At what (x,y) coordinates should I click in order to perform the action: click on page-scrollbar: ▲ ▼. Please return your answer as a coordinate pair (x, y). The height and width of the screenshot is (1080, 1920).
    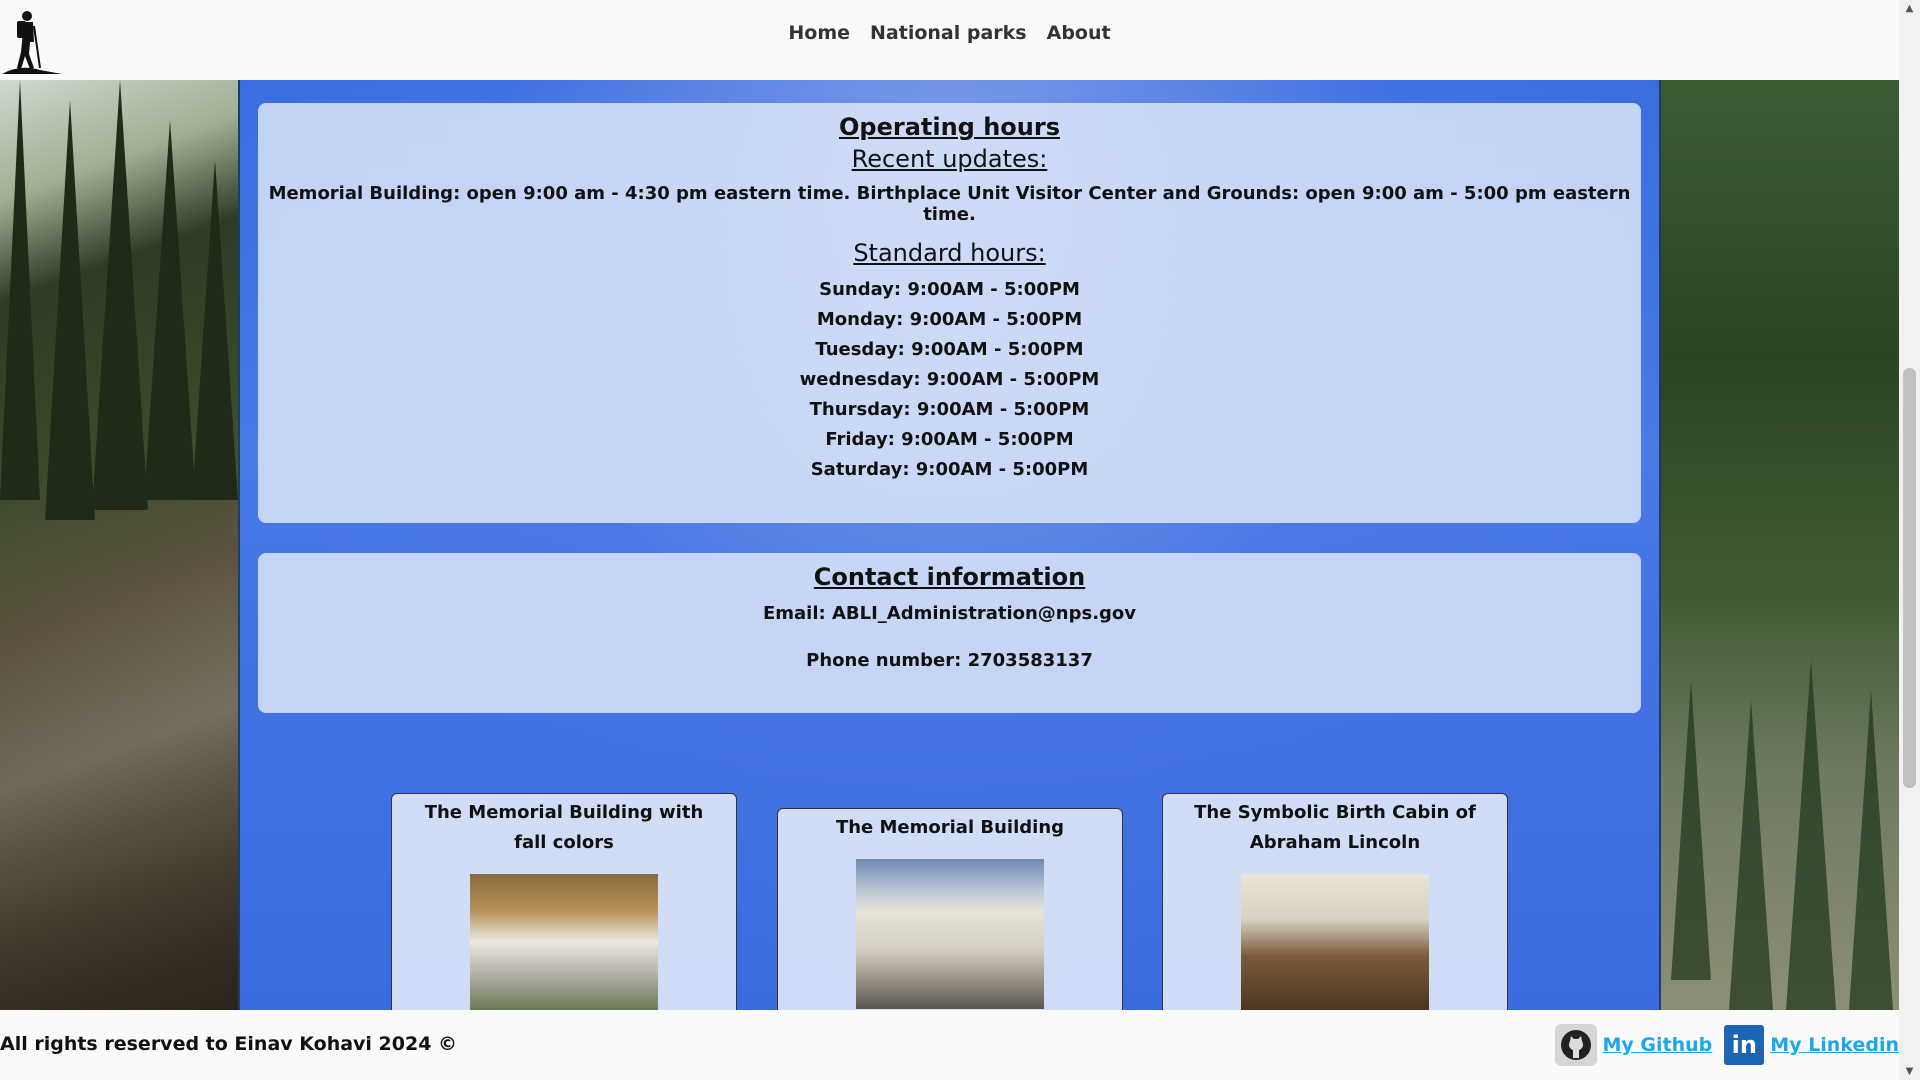
    Looking at the image, I should click on (1909, 540).